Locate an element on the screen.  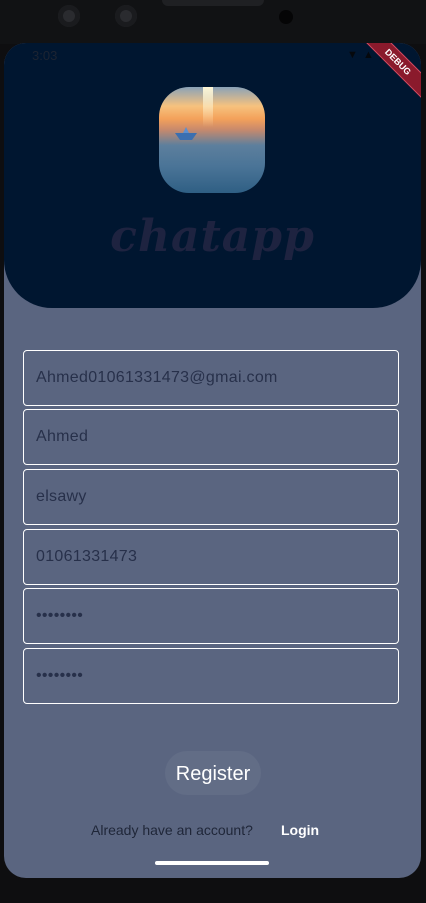
sun-reflection is located at coordinates (208, 107).